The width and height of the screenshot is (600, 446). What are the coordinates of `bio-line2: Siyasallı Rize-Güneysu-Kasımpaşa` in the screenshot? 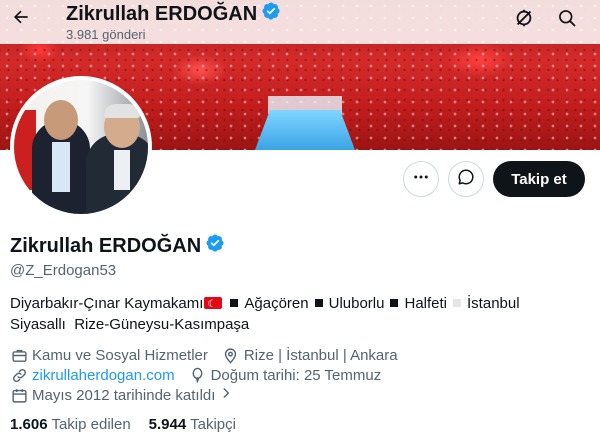 It's located at (130, 324).